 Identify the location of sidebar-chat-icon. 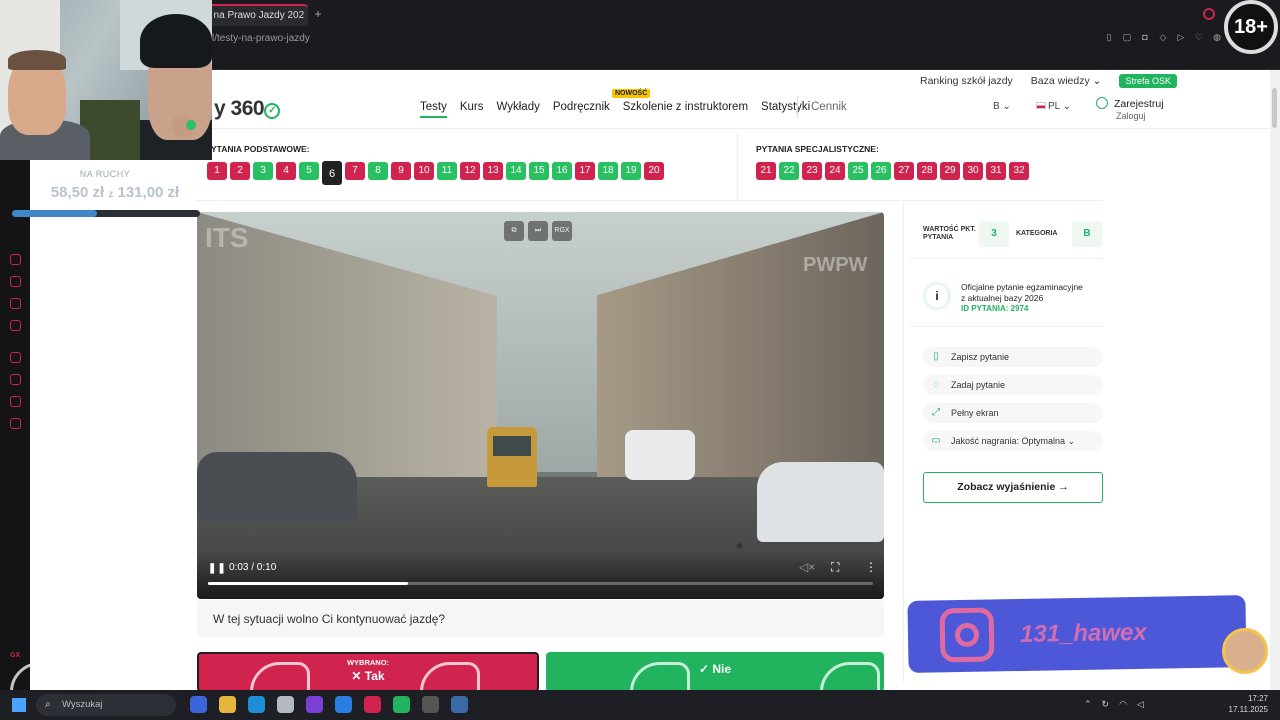
(15, 303).